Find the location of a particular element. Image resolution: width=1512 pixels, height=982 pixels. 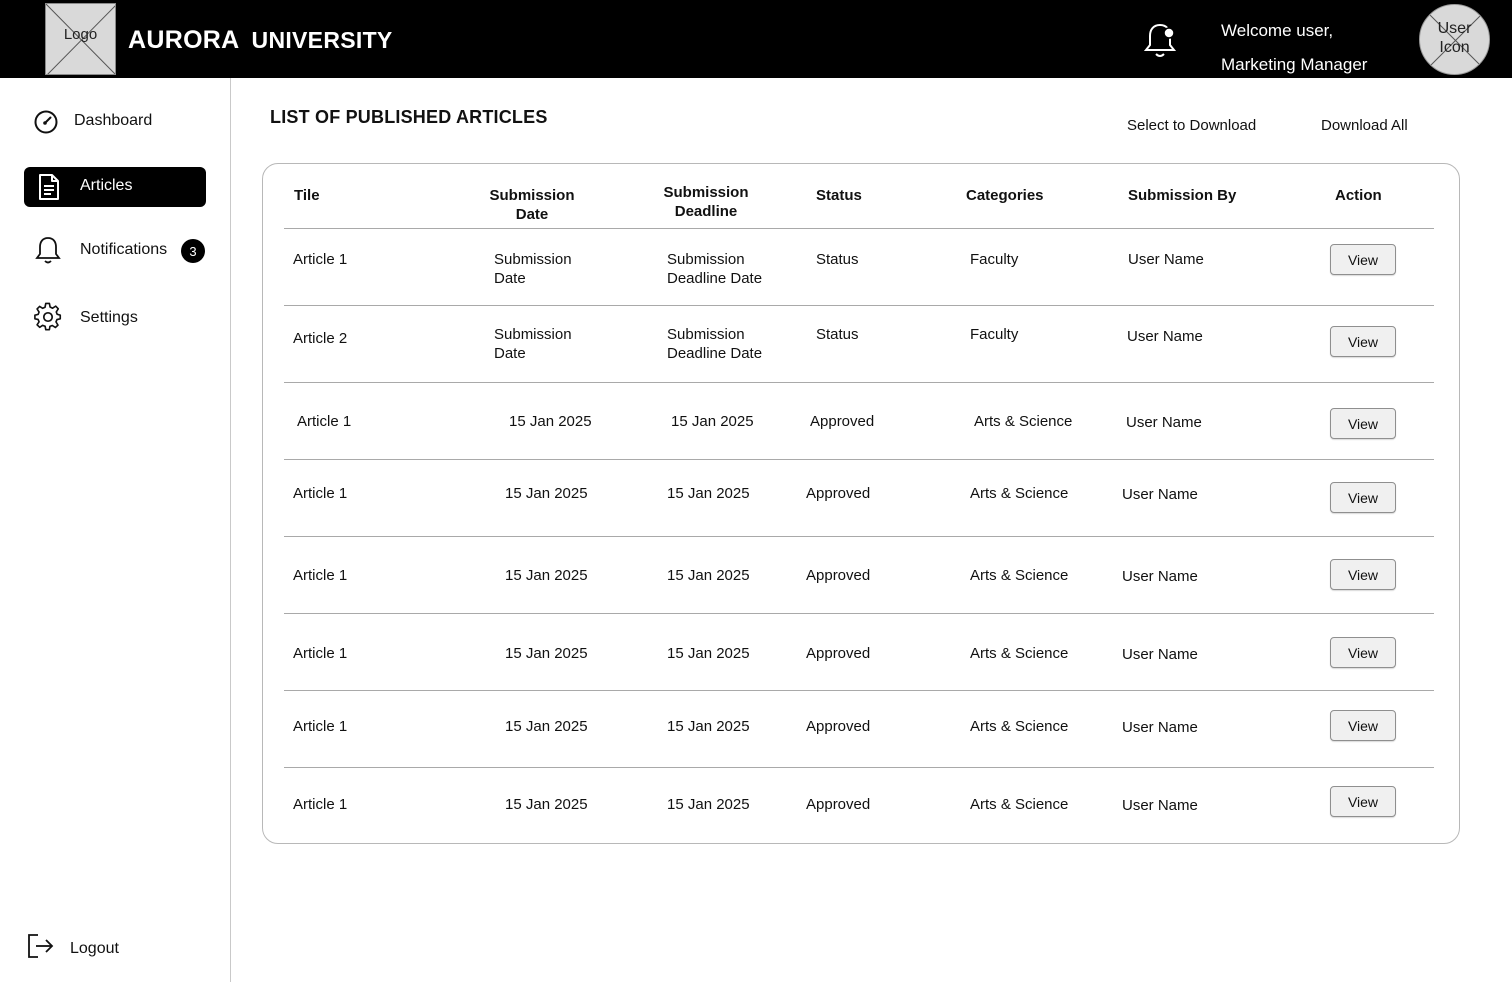

header-status: Status is located at coordinates (839, 195).